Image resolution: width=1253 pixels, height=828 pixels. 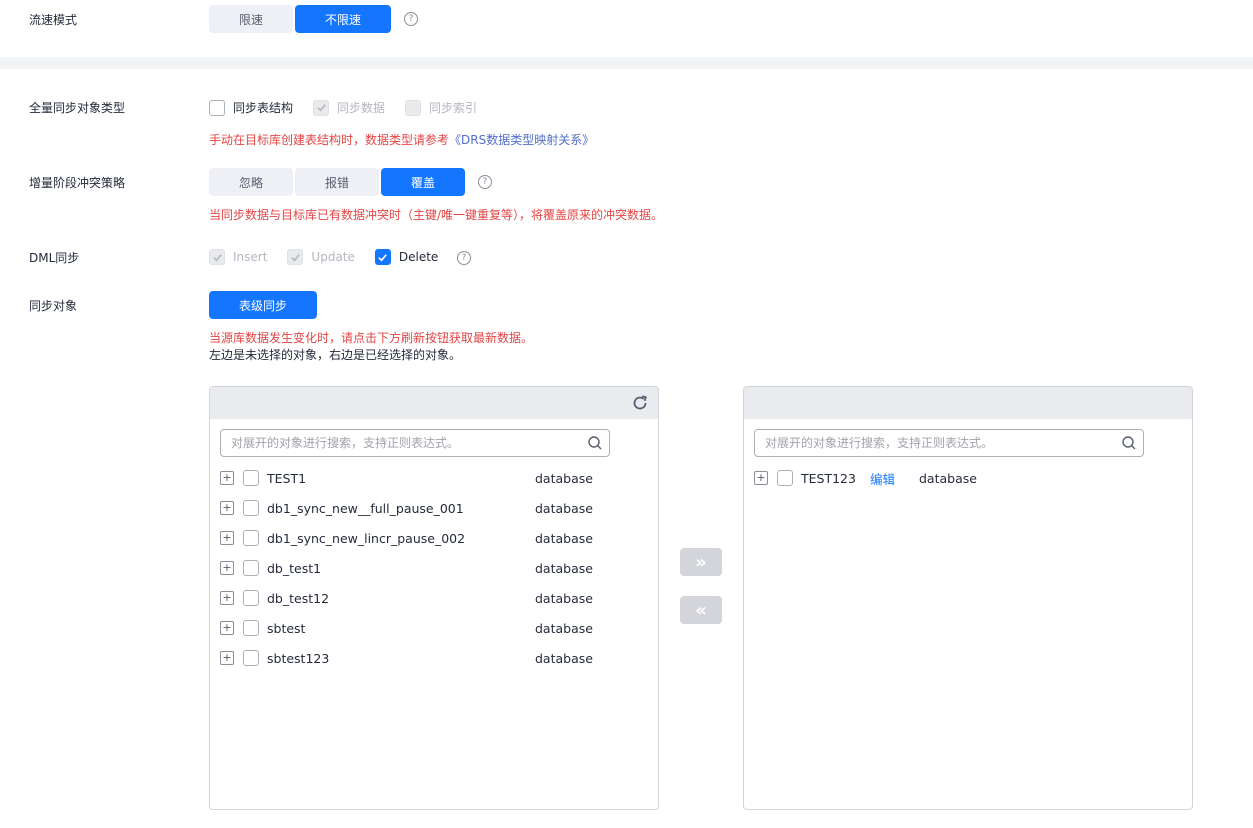 What do you see at coordinates (943, 443) in the screenshot?
I see `selected-search-input` at bounding box center [943, 443].